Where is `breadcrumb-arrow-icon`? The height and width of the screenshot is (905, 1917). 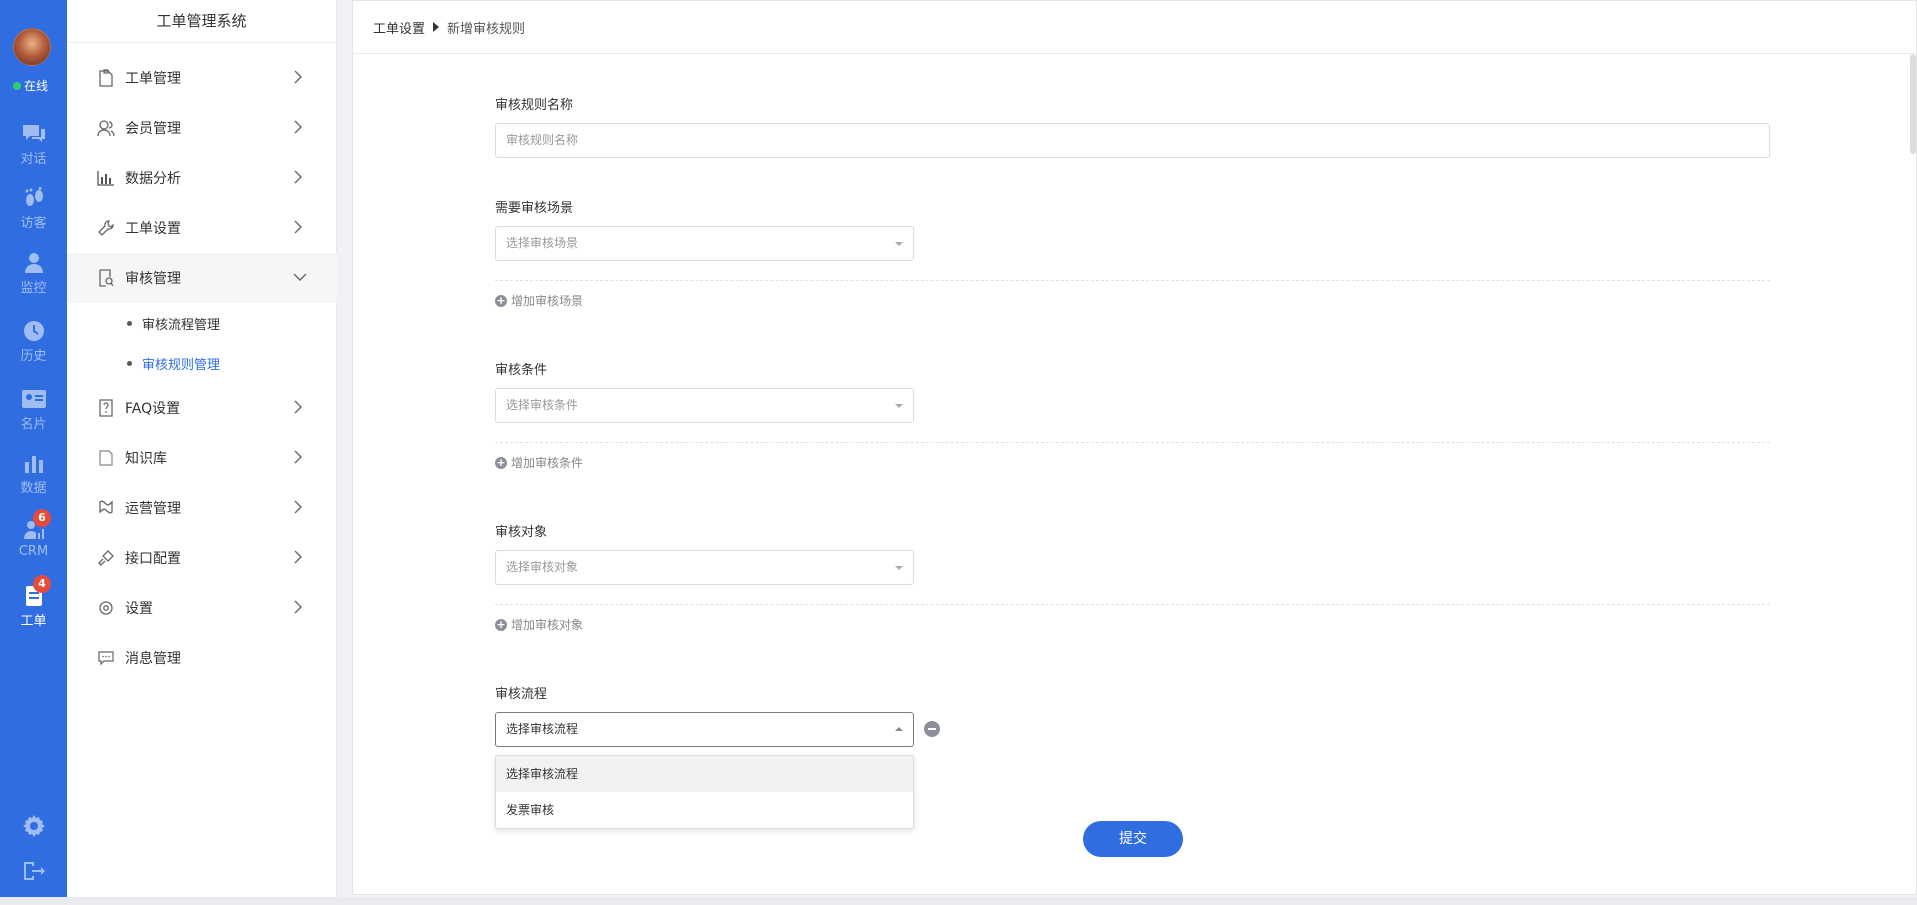
breadcrumb-arrow-icon is located at coordinates (436, 27).